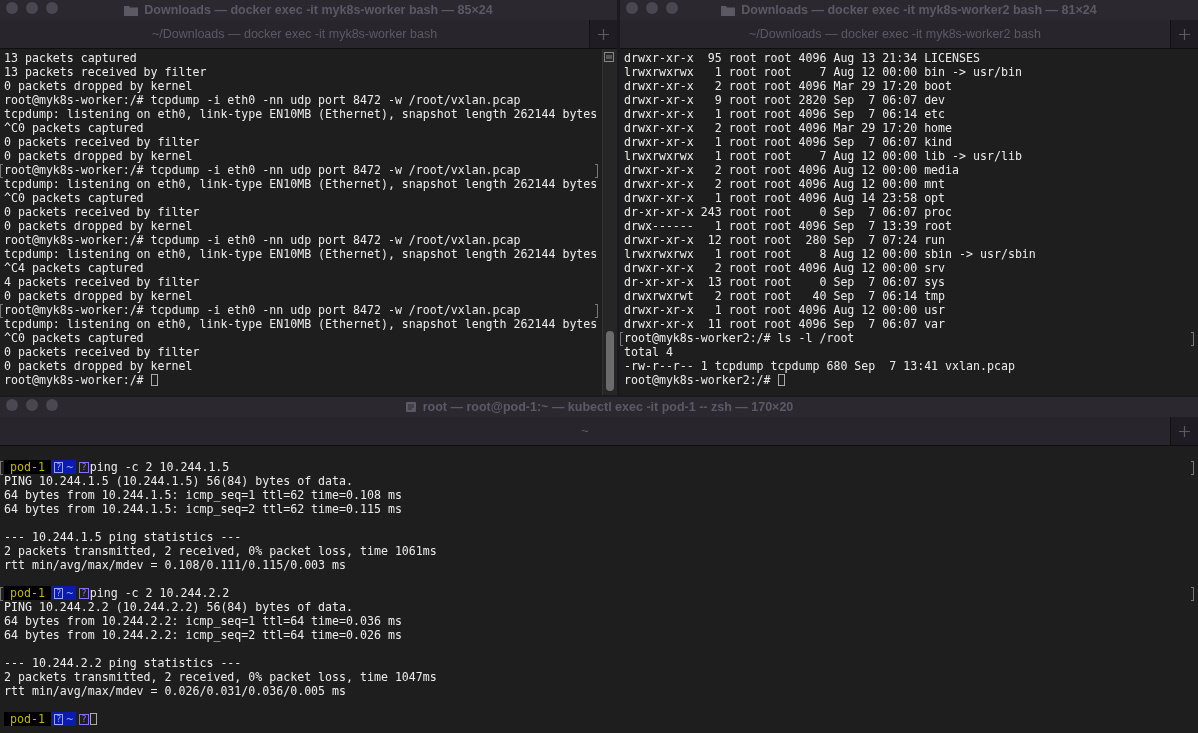  I want to click on terminal-line: lrwxrwxrwx 1 root root 7 Aug 12 00:00 bin -> usr/bin, so click(823, 72).